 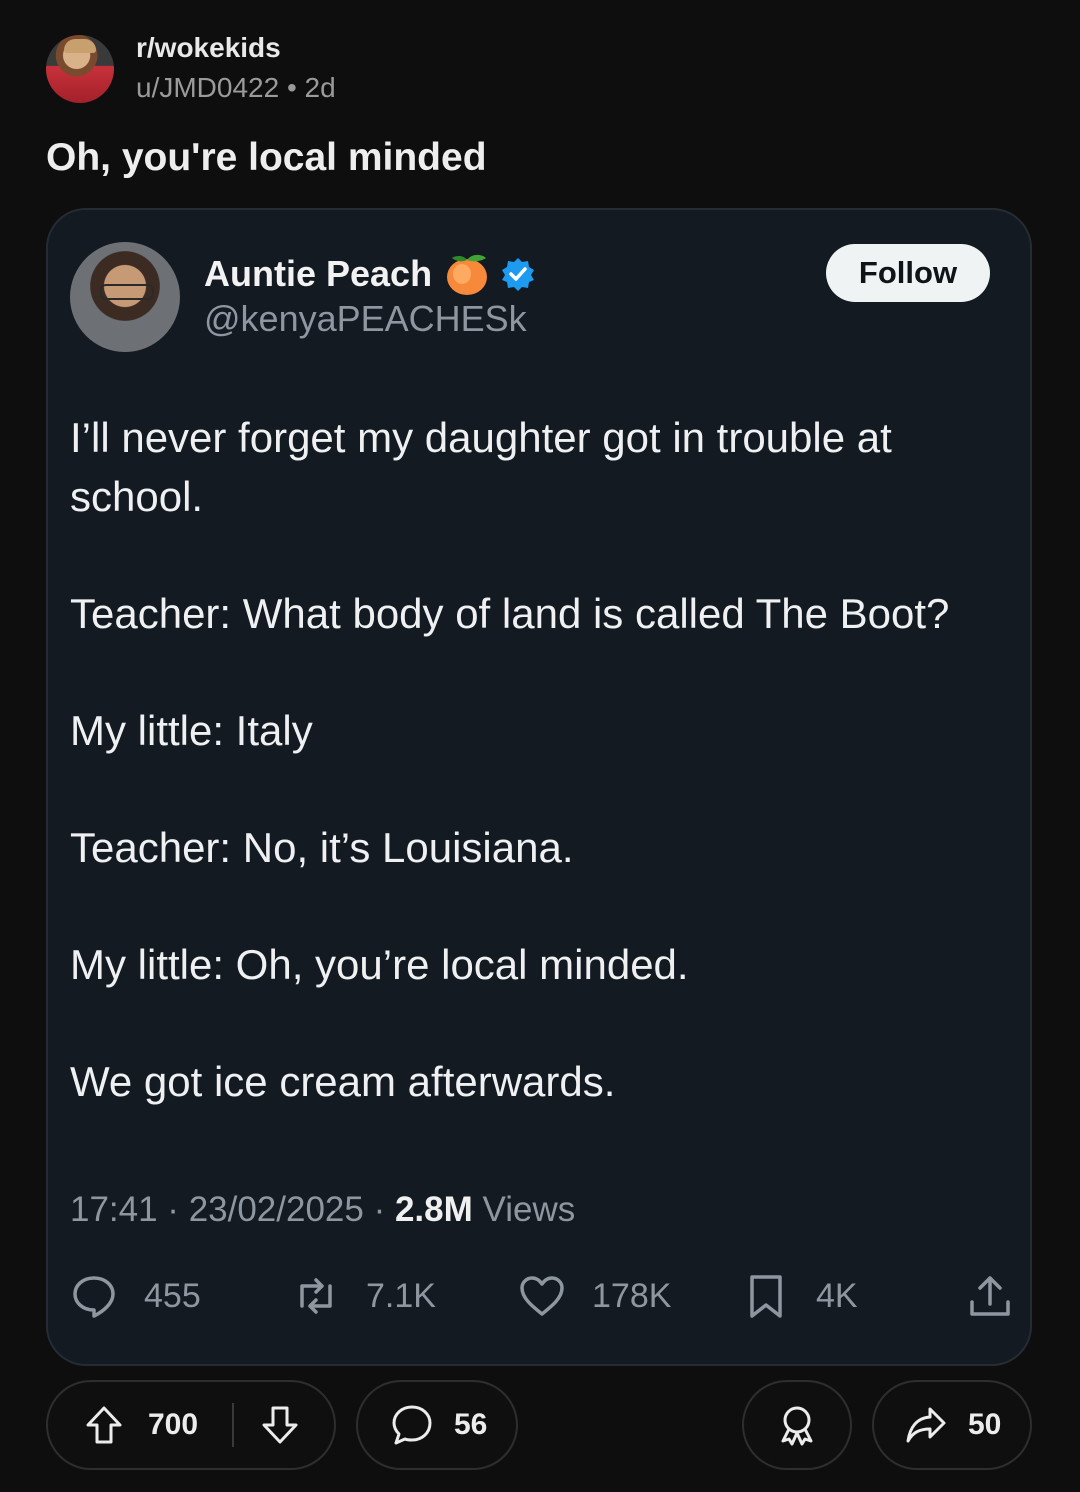 What do you see at coordinates (172, 1295) in the screenshot?
I see `reply-count: 455` at bounding box center [172, 1295].